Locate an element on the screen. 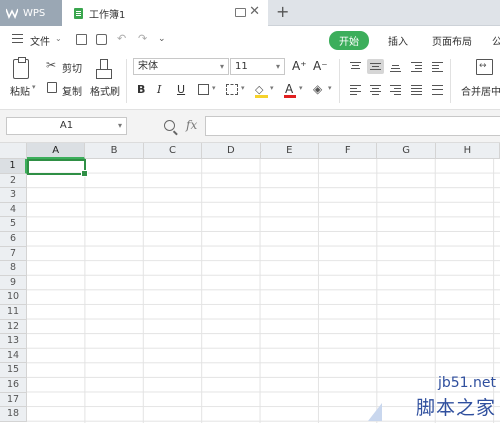  align-right-icon is located at coordinates (395, 90).